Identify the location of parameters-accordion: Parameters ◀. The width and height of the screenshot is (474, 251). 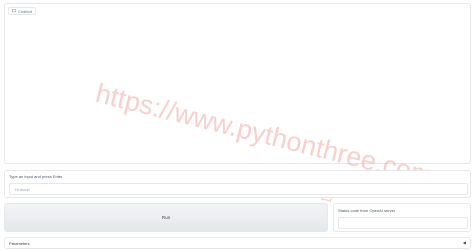
(237, 243).